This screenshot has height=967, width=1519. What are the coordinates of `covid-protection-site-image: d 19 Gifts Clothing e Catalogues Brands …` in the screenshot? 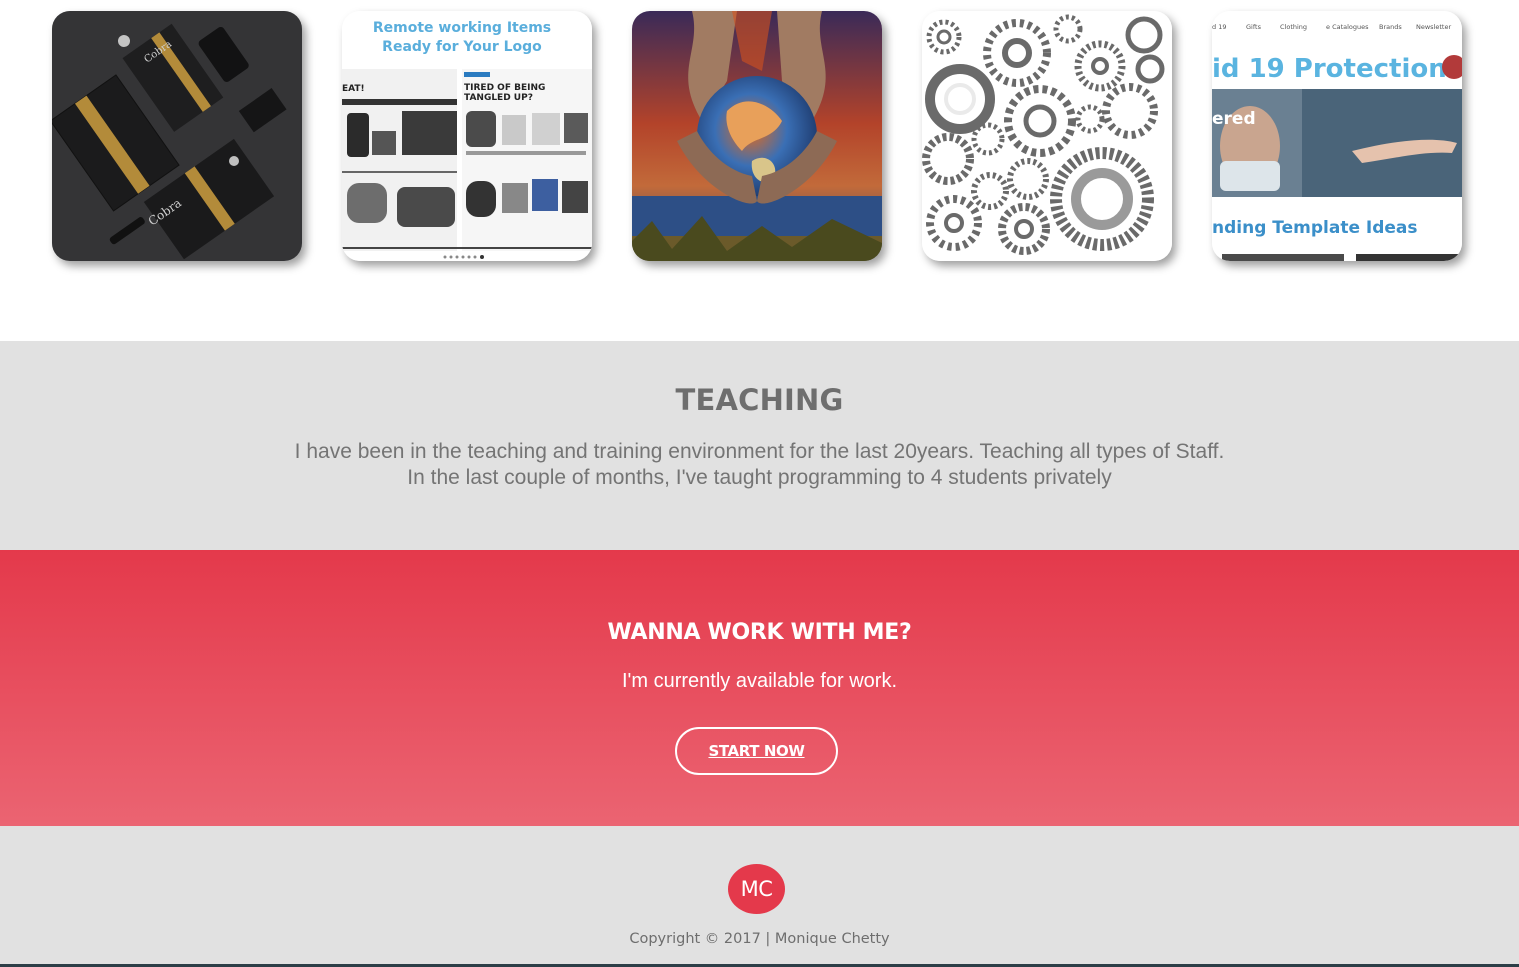 It's located at (1337, 136).